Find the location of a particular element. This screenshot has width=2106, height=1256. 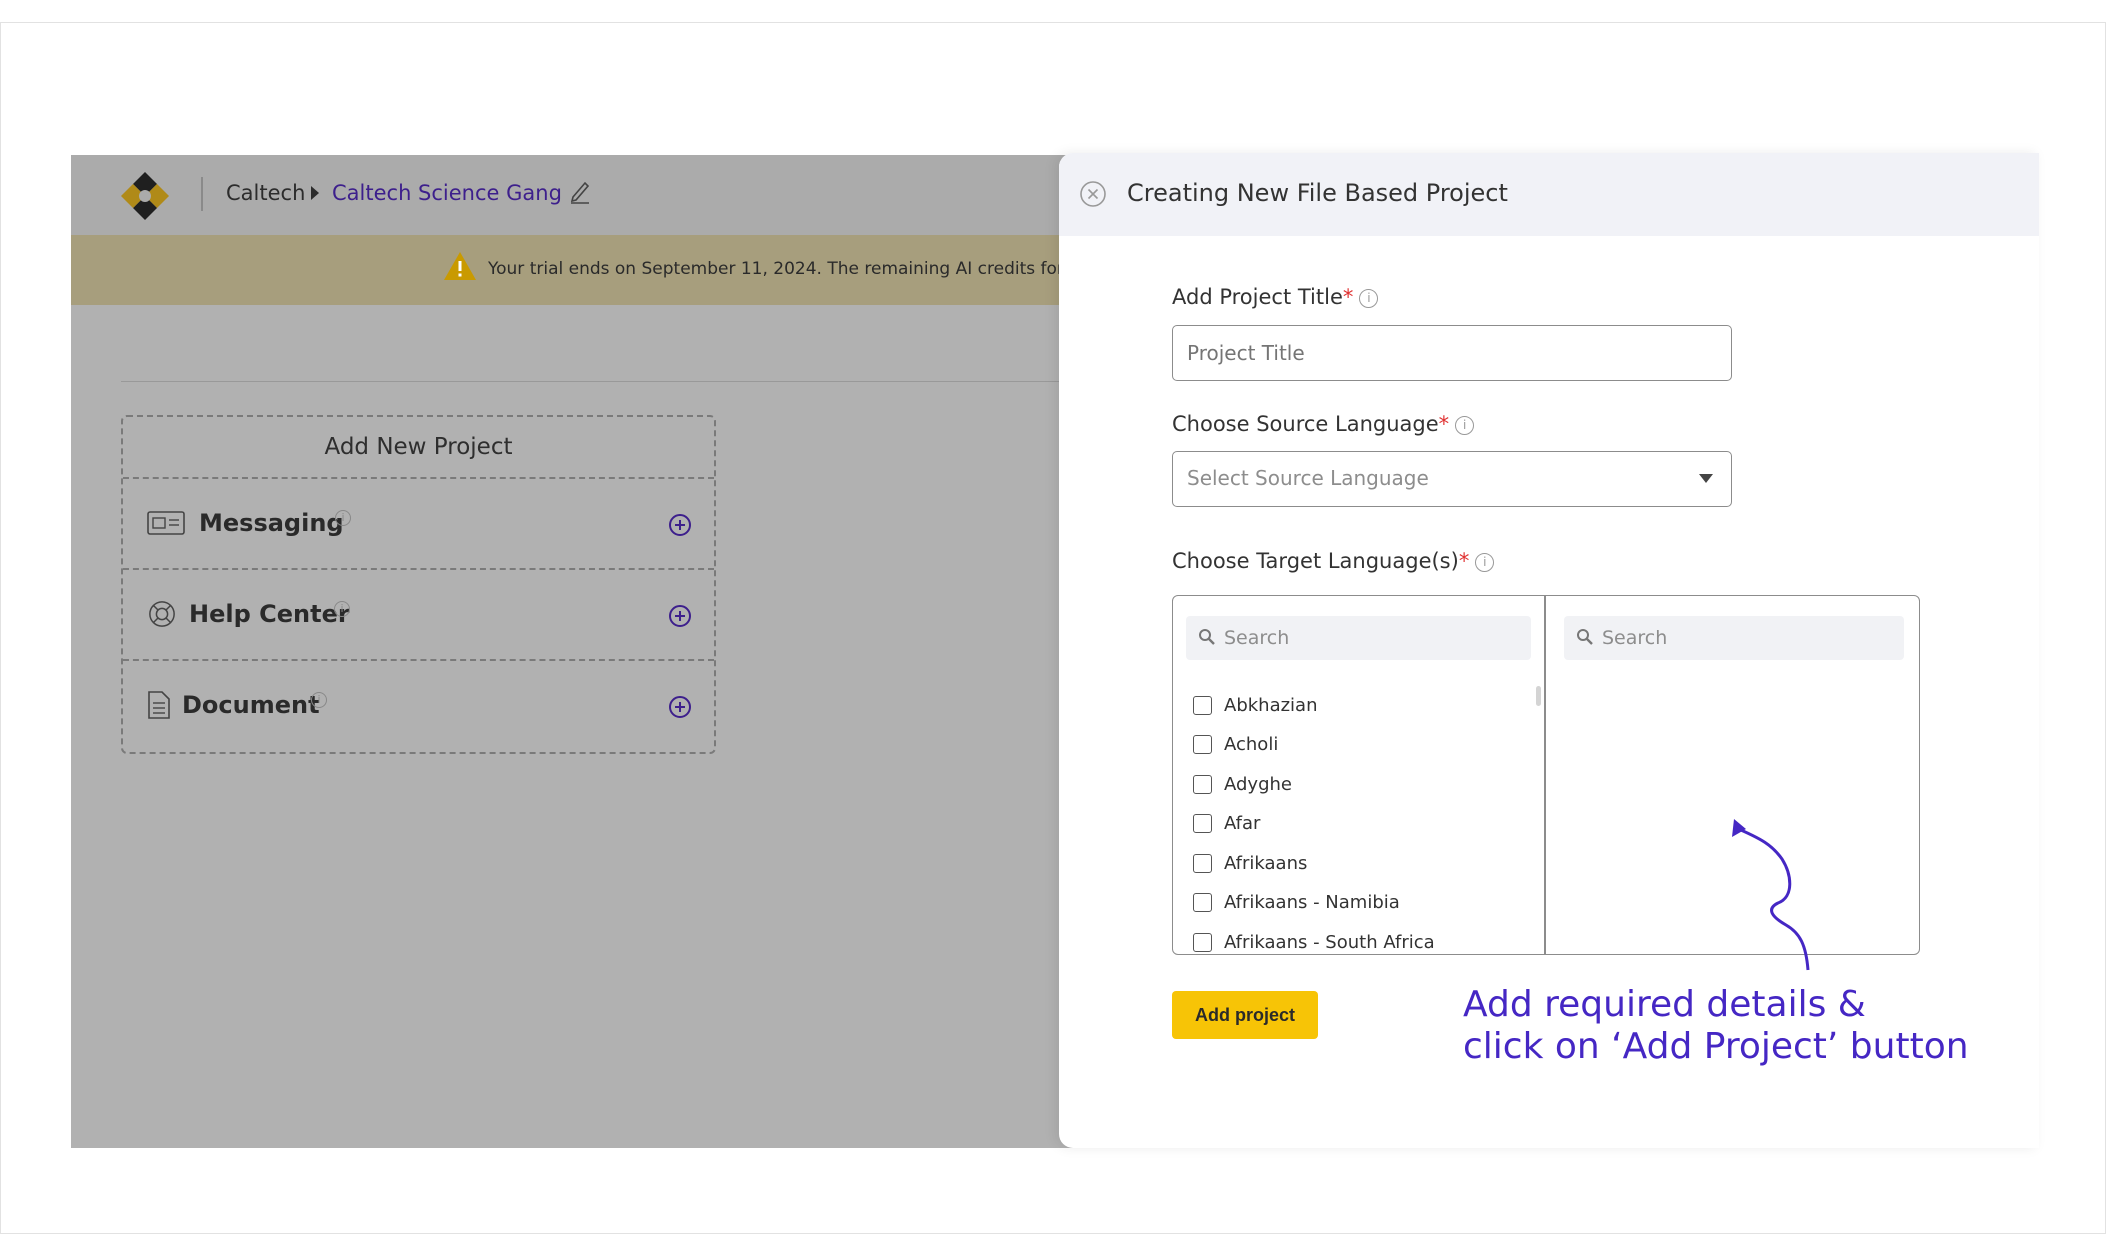

add-new-project-title: Add New Project is located at coordinates (418, 448).